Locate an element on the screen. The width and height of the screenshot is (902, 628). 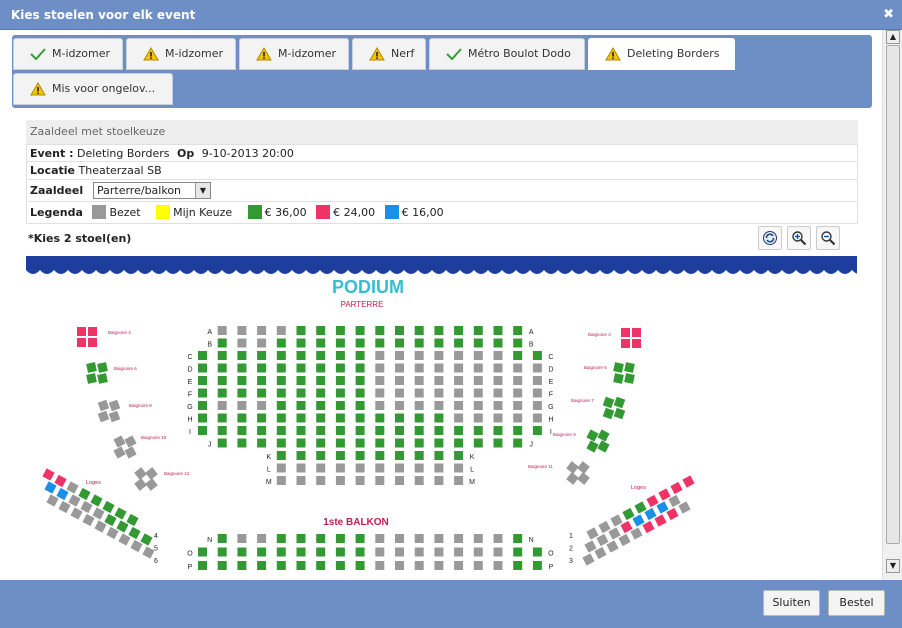
close-button: Sluiten is located at coordinates (791, 603).